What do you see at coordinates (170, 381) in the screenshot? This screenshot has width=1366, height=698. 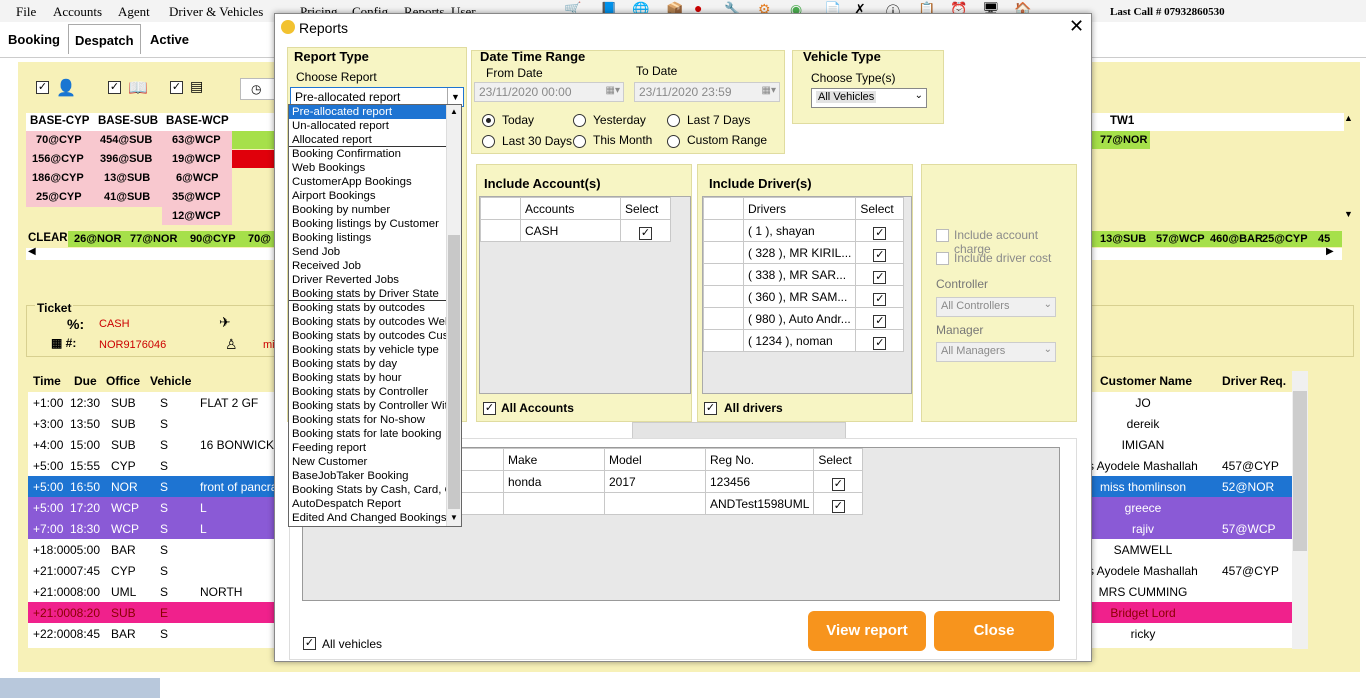 I see `col-vehicle: Vehicle` at bounding box center [170, 381].